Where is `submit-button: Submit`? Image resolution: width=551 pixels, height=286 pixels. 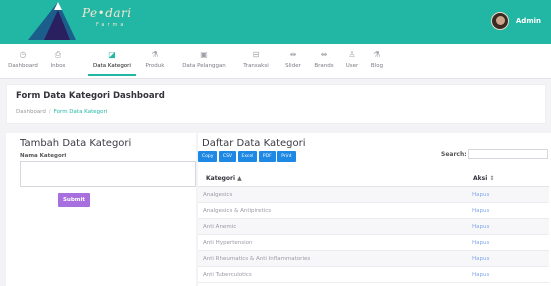 submit-button: Submit is located at coordinates (74, 200).